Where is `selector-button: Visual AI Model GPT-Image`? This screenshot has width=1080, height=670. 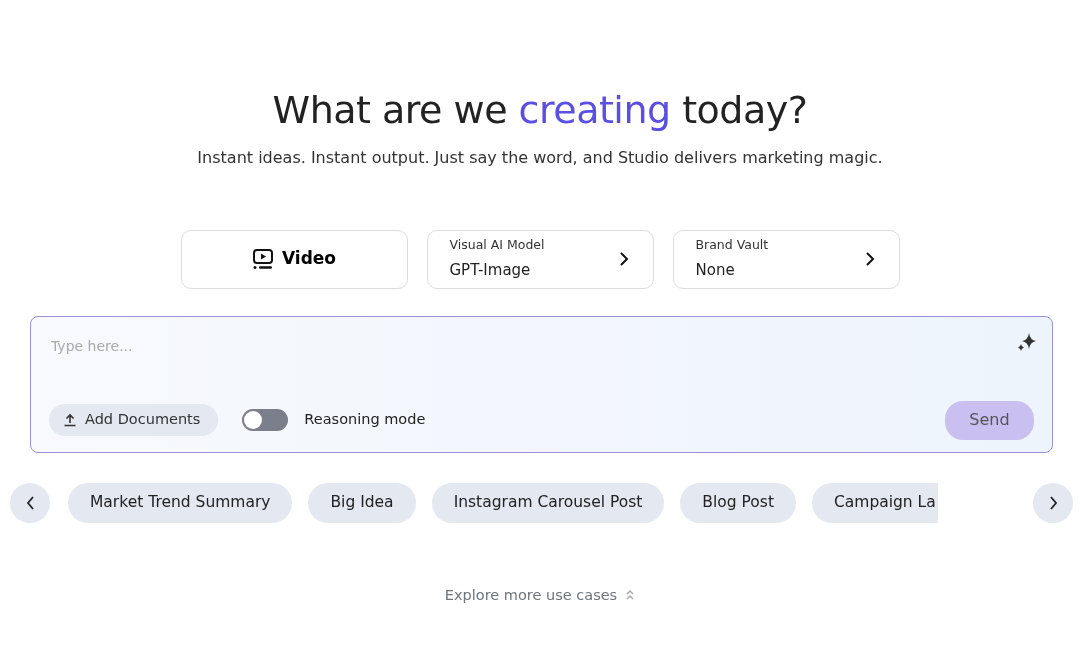
selector-button: Visual AI Model GPT-Image is located at coordinates (540, 259).